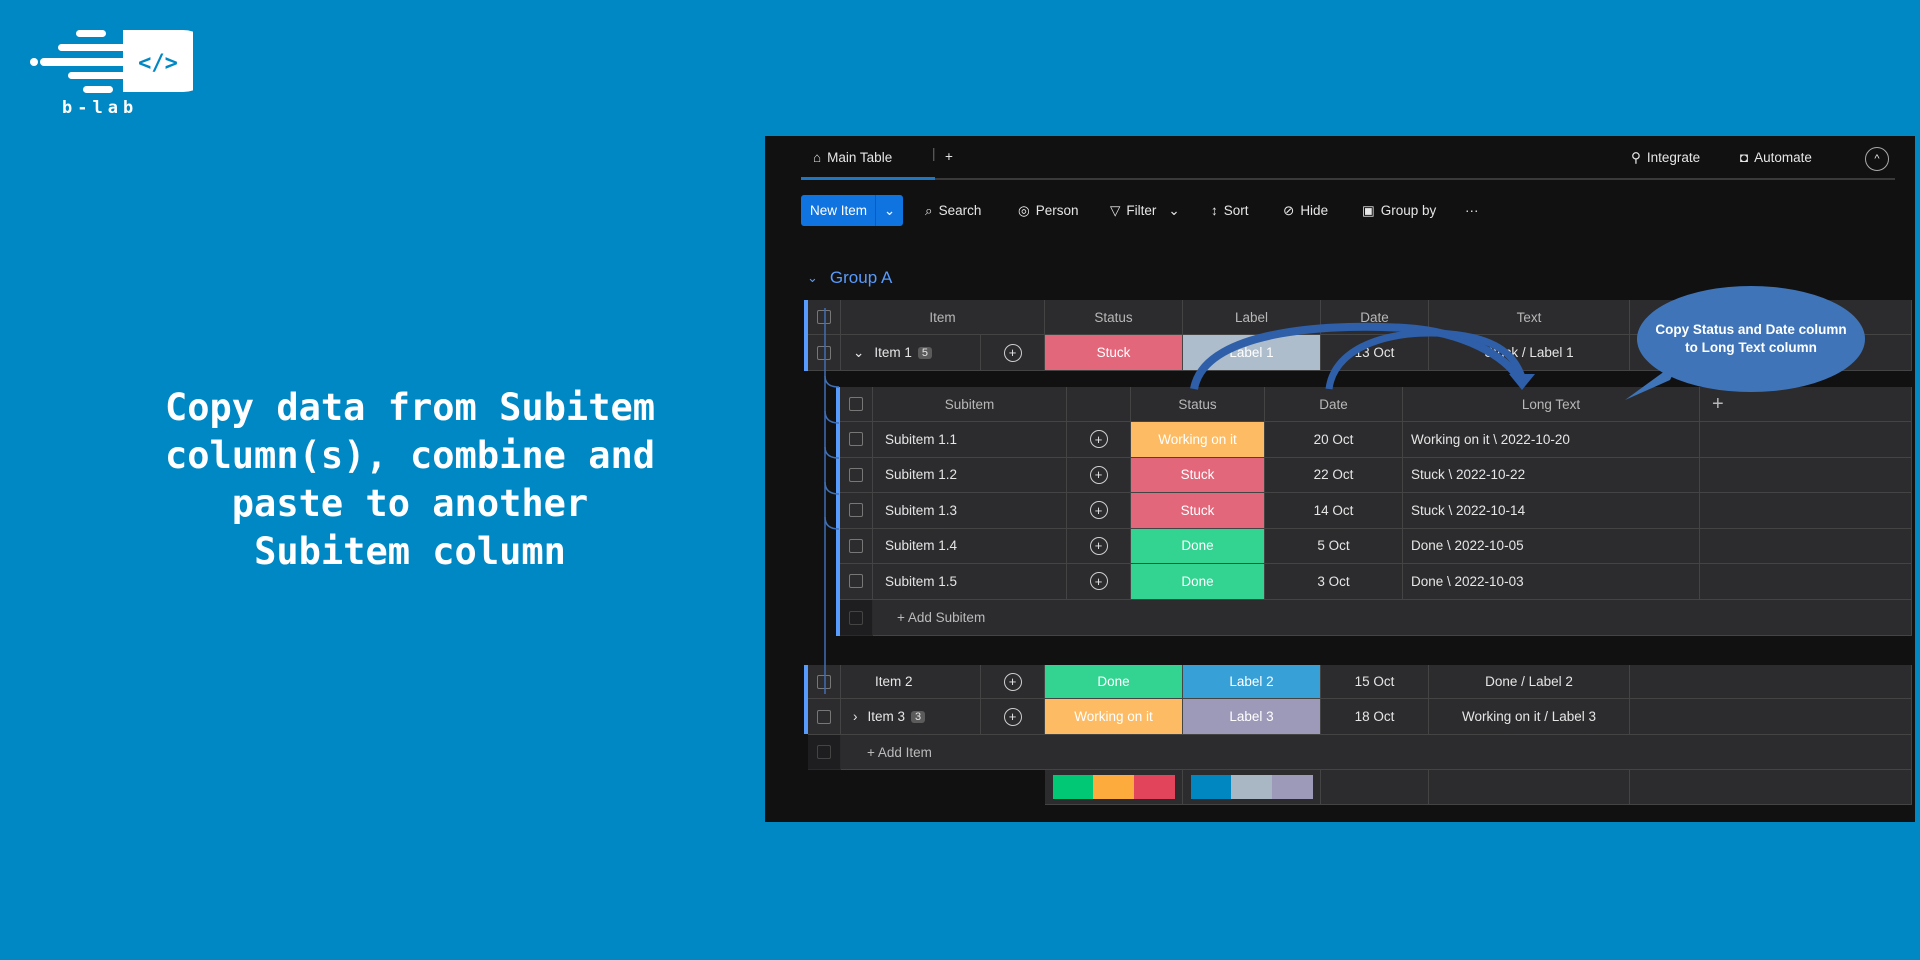 This screenshot has height=960, width=1920. I want to click on headline-line: column(s), combine and, so click(410, 455).